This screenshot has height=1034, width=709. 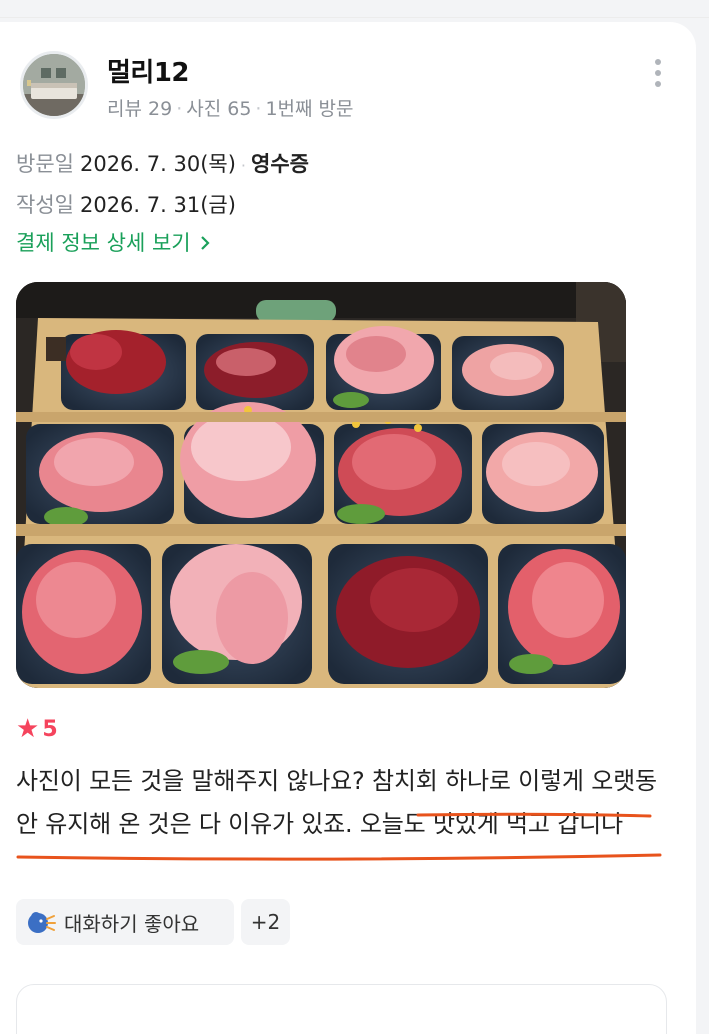 What do you see at coordinates (54, 85) in the screenshot?
I see `avatar` at bounding box center [54, 85].